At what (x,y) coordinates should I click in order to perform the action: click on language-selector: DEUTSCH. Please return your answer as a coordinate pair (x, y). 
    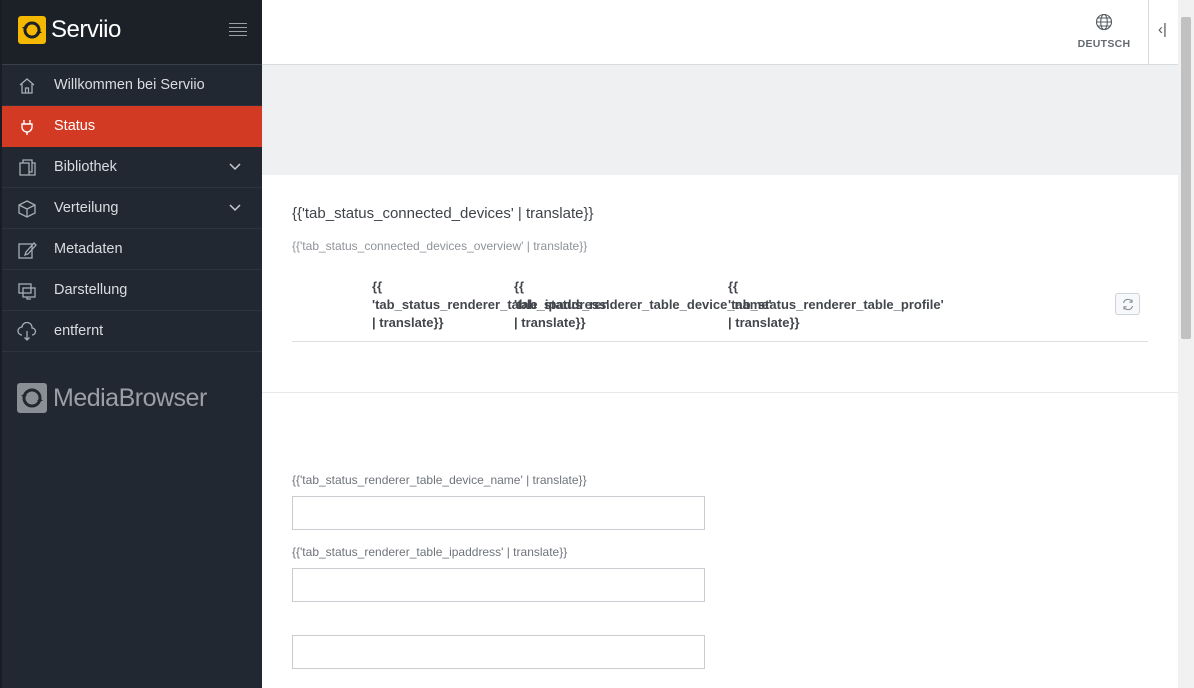
    Looking at the image, I should click on (1104, 33).